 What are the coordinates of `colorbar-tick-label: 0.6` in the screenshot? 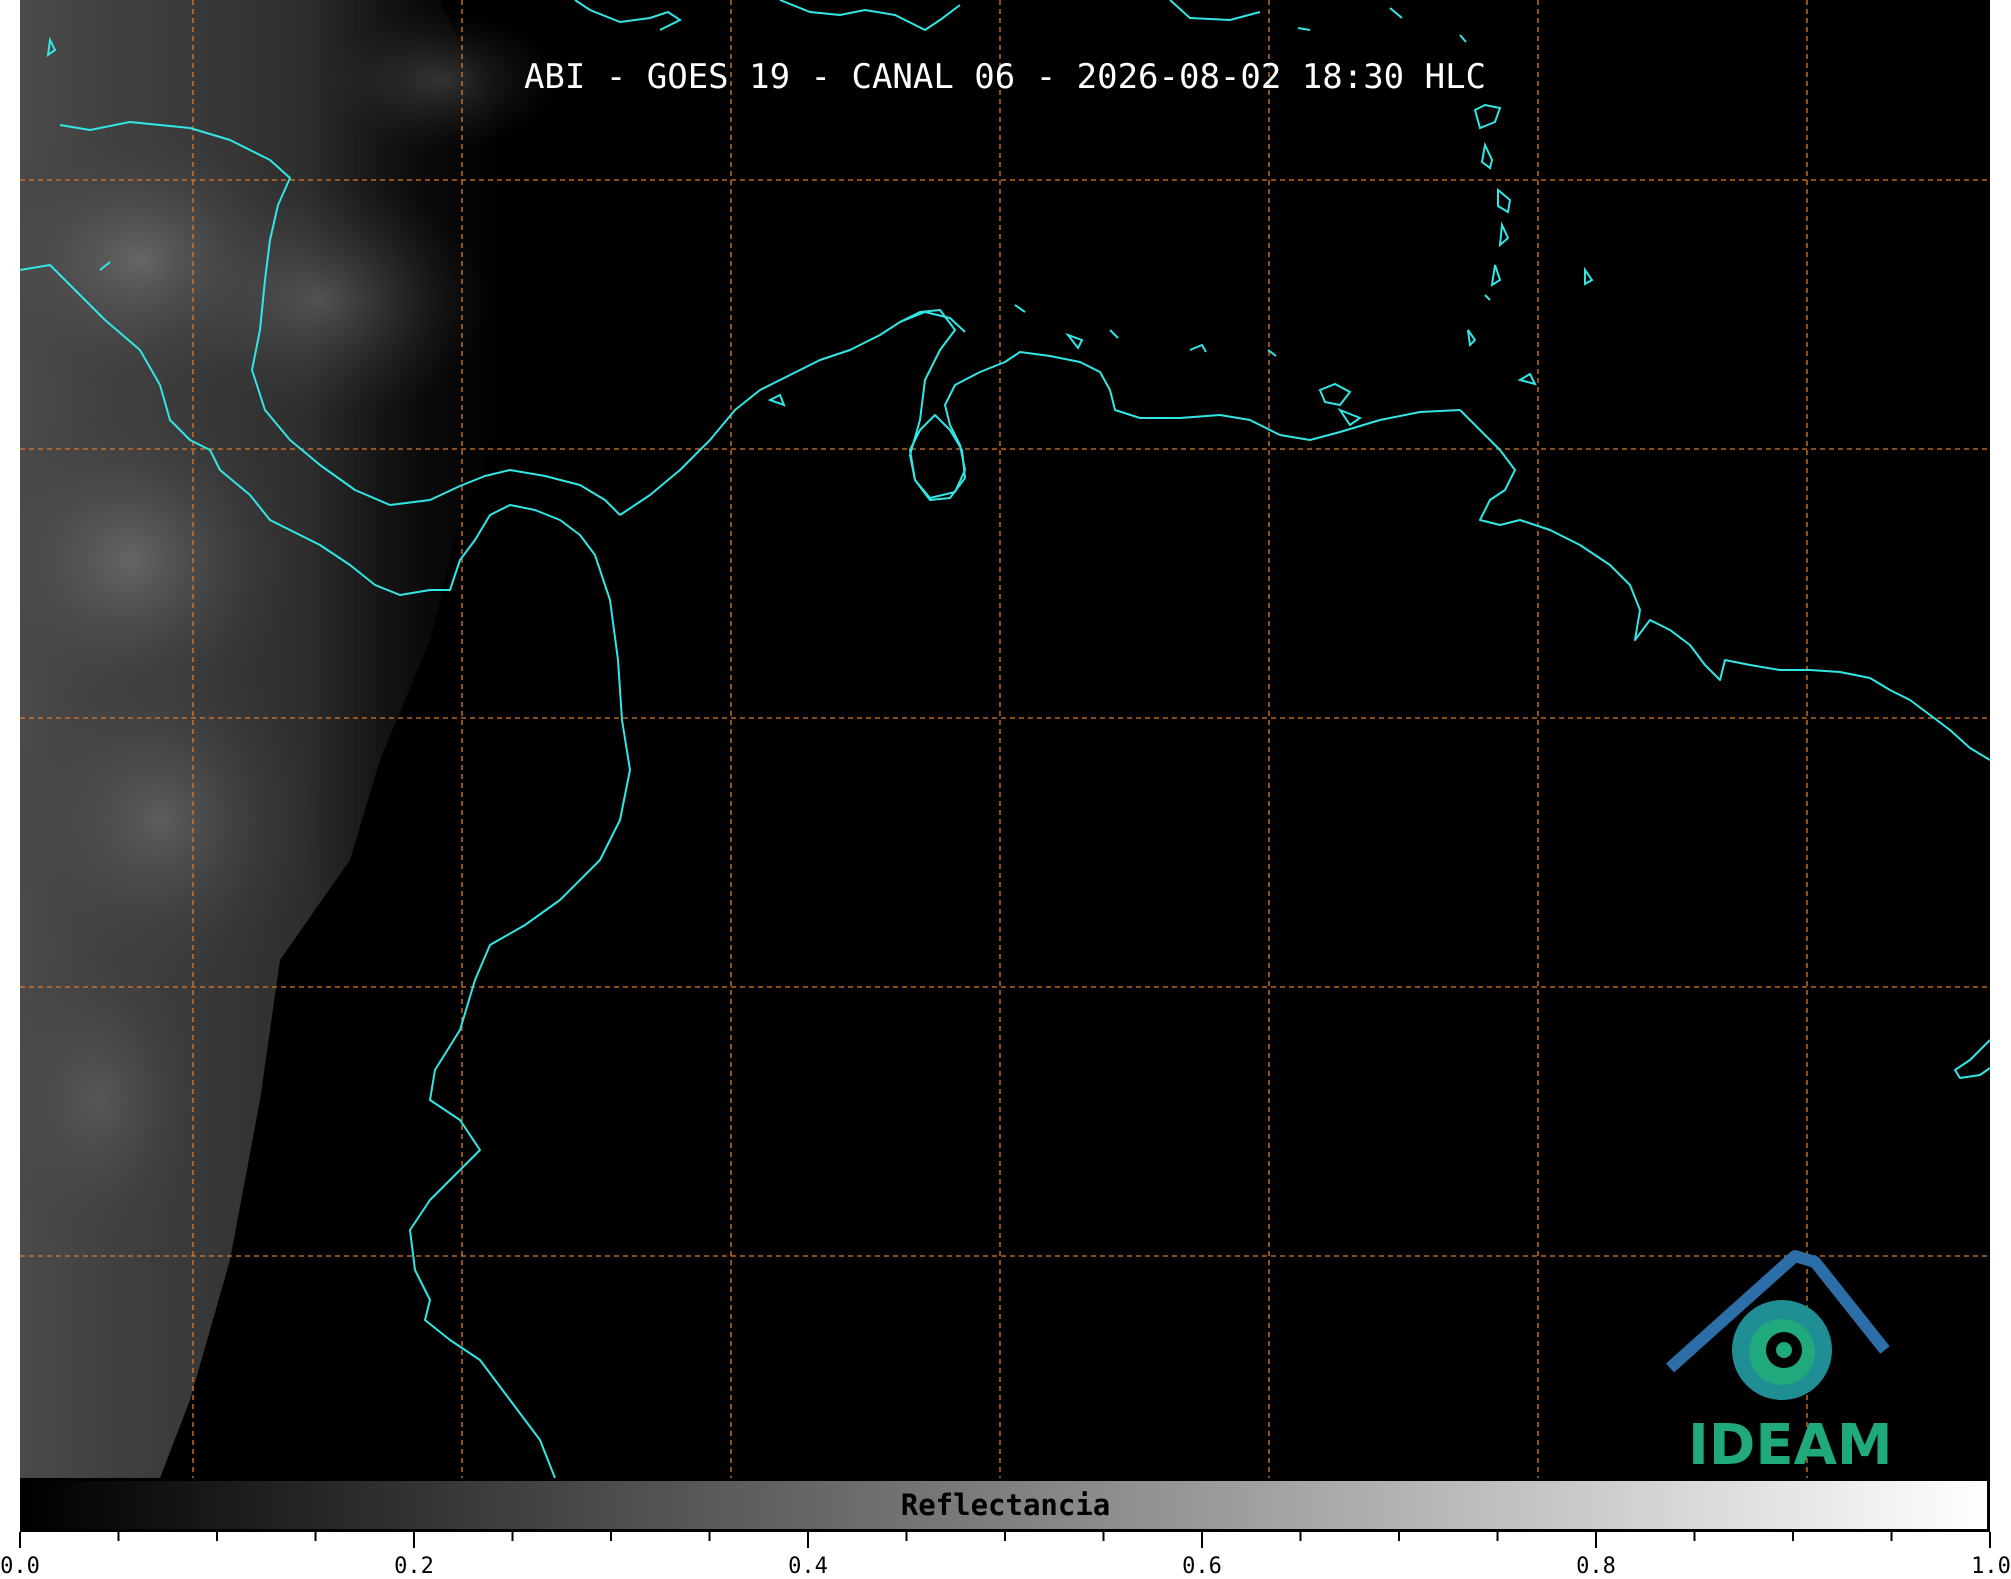 It's located at (1202, 1566).